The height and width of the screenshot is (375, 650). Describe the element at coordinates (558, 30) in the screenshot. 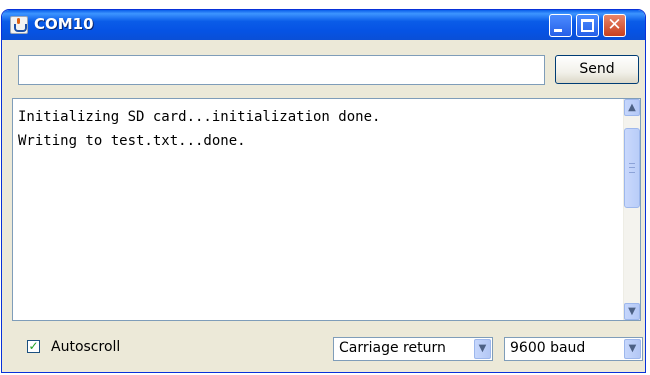

I see `minimize-icon` at that location.